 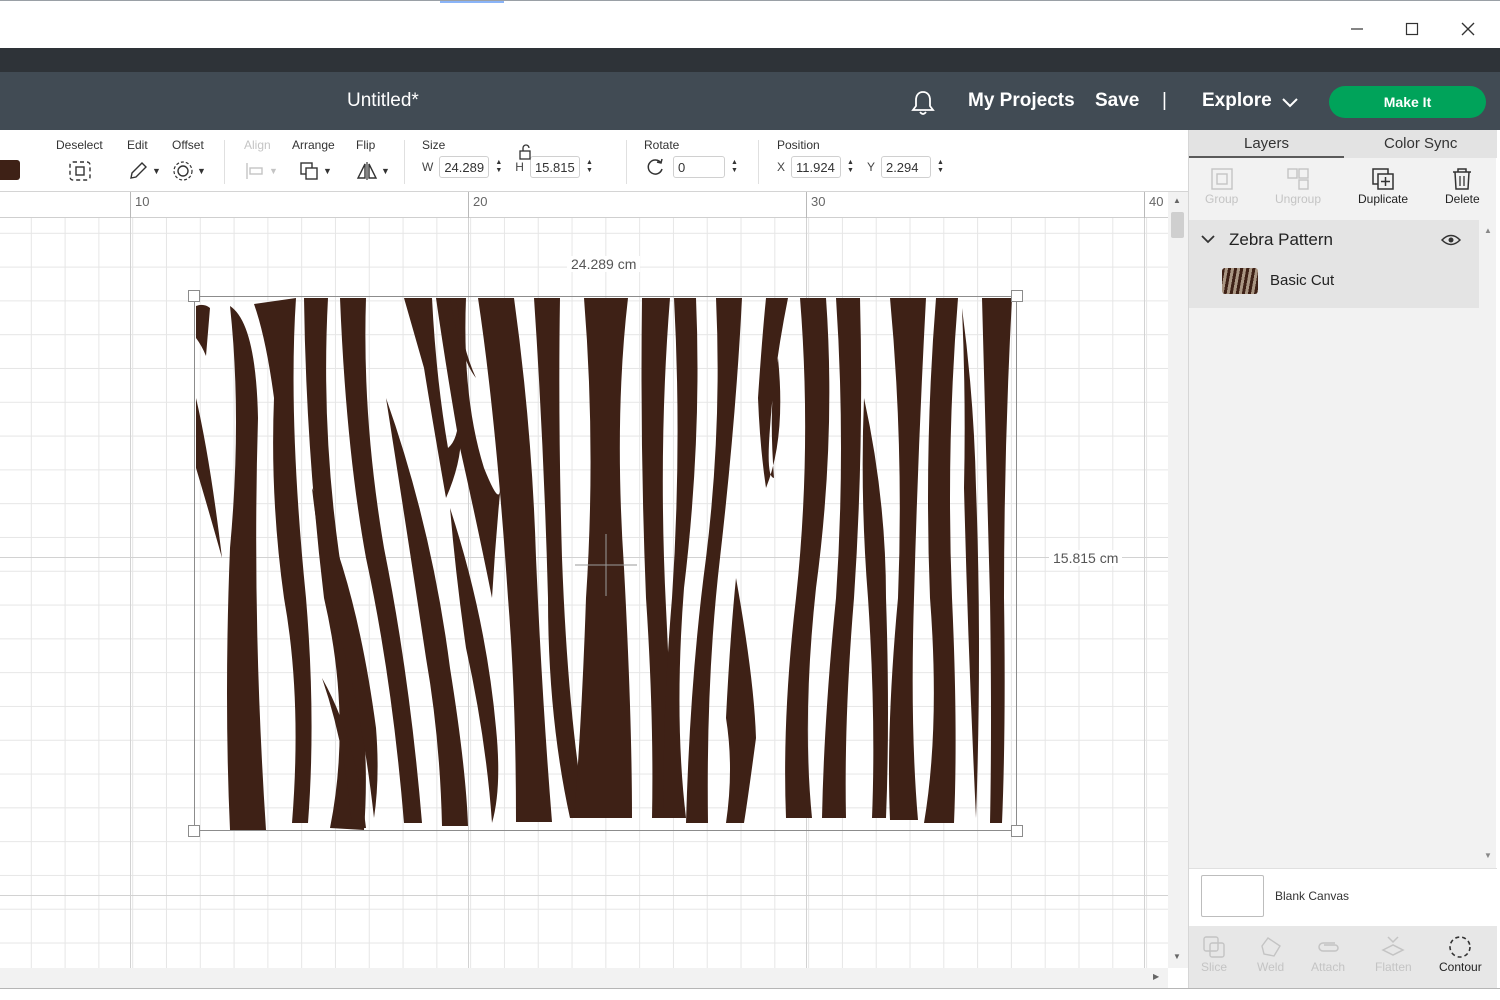 What do you see at coordinates (923, 105) in the screenshot?
I see `notifications-bell-icon` at bounding box center [923, 105].